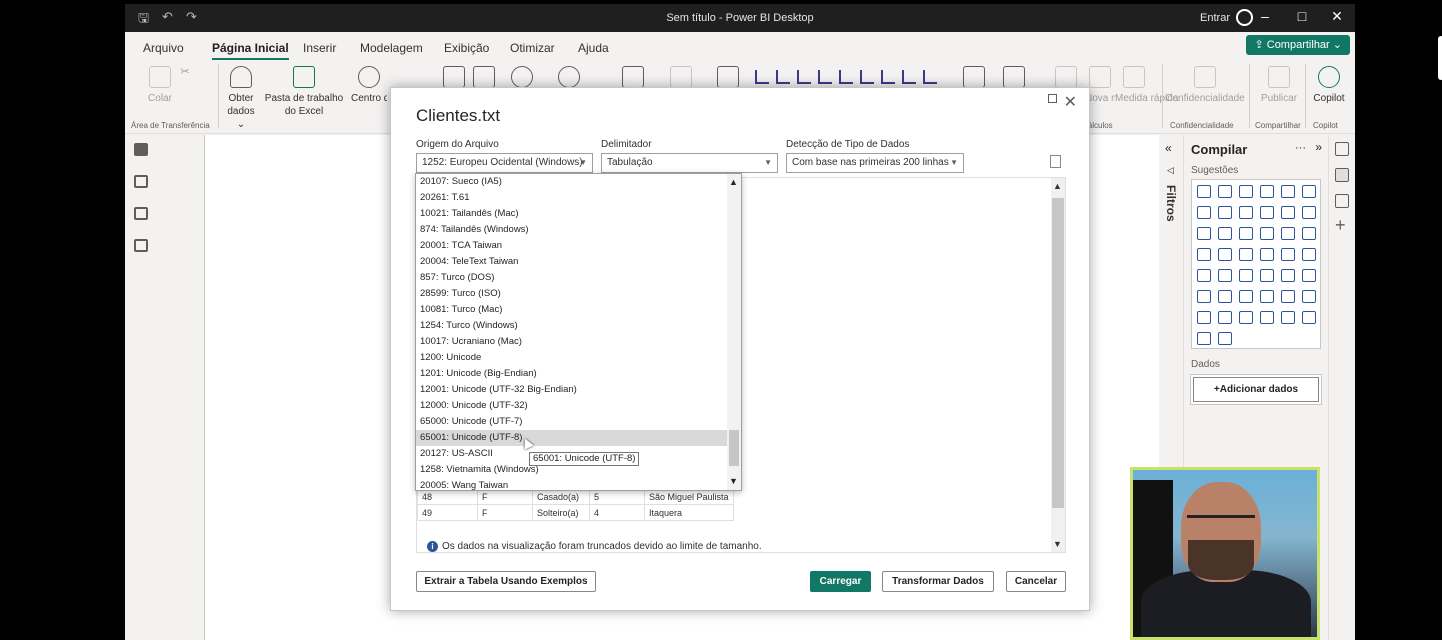 This screenshot has height=640, width=1442. What do you see at coordinates (1225, 212) in the screenshot?
I see `area-icon` at bounding box center [1225, 212].